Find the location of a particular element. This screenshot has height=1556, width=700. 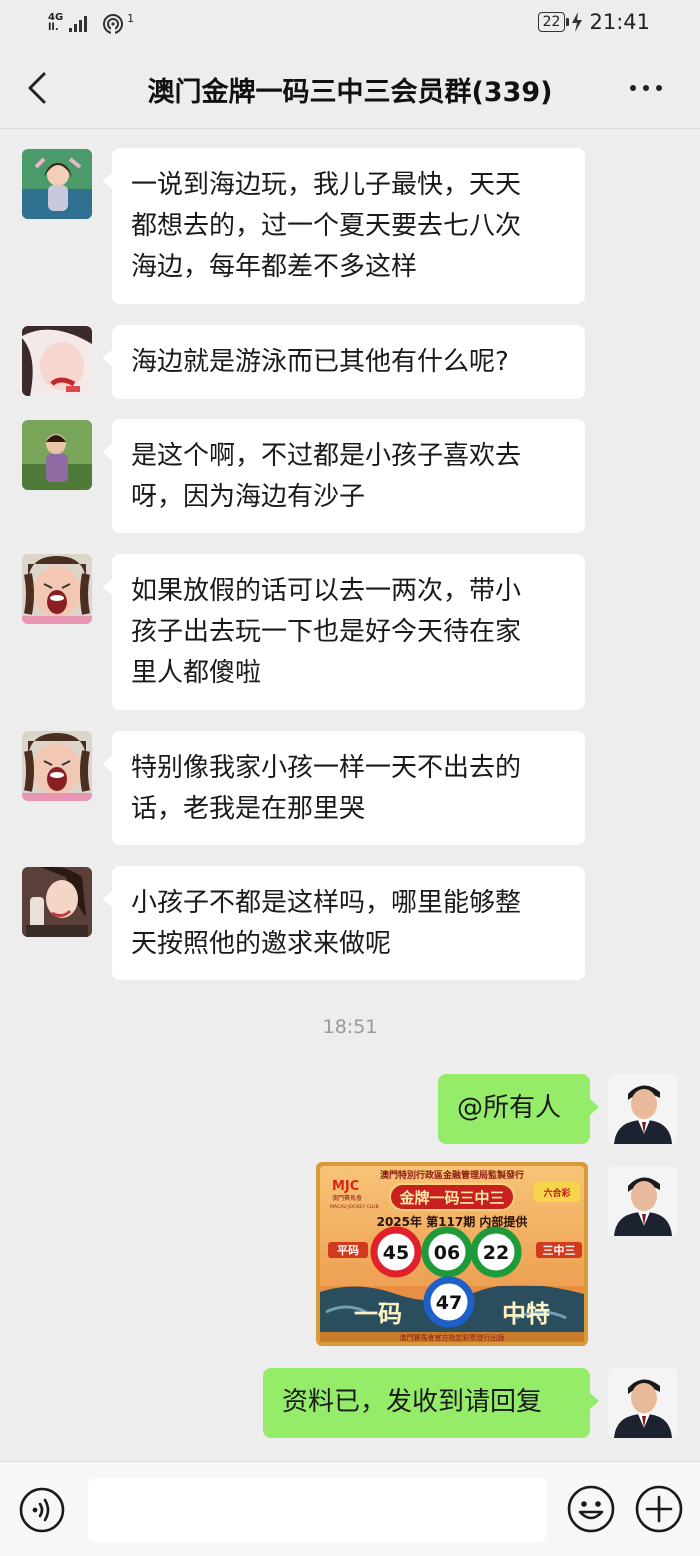

poster-brand-cn: 澳門賽馬會 is located at coordinates (347, 1198).